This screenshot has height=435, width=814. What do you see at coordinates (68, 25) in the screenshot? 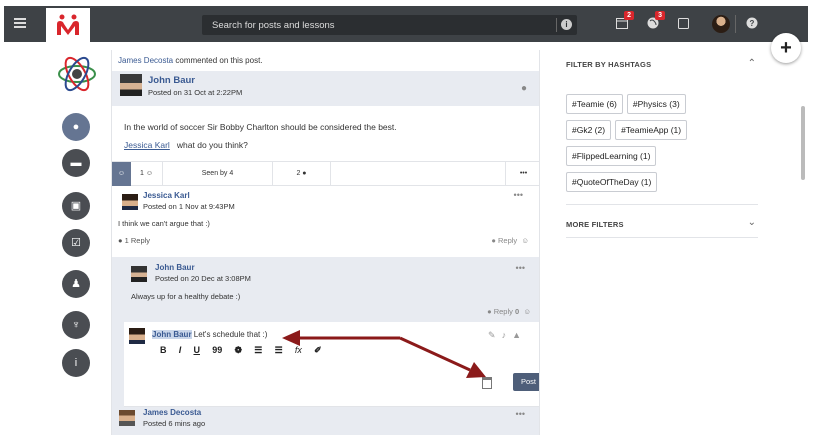
I see `app-logo` at bounding box center [68, 25].